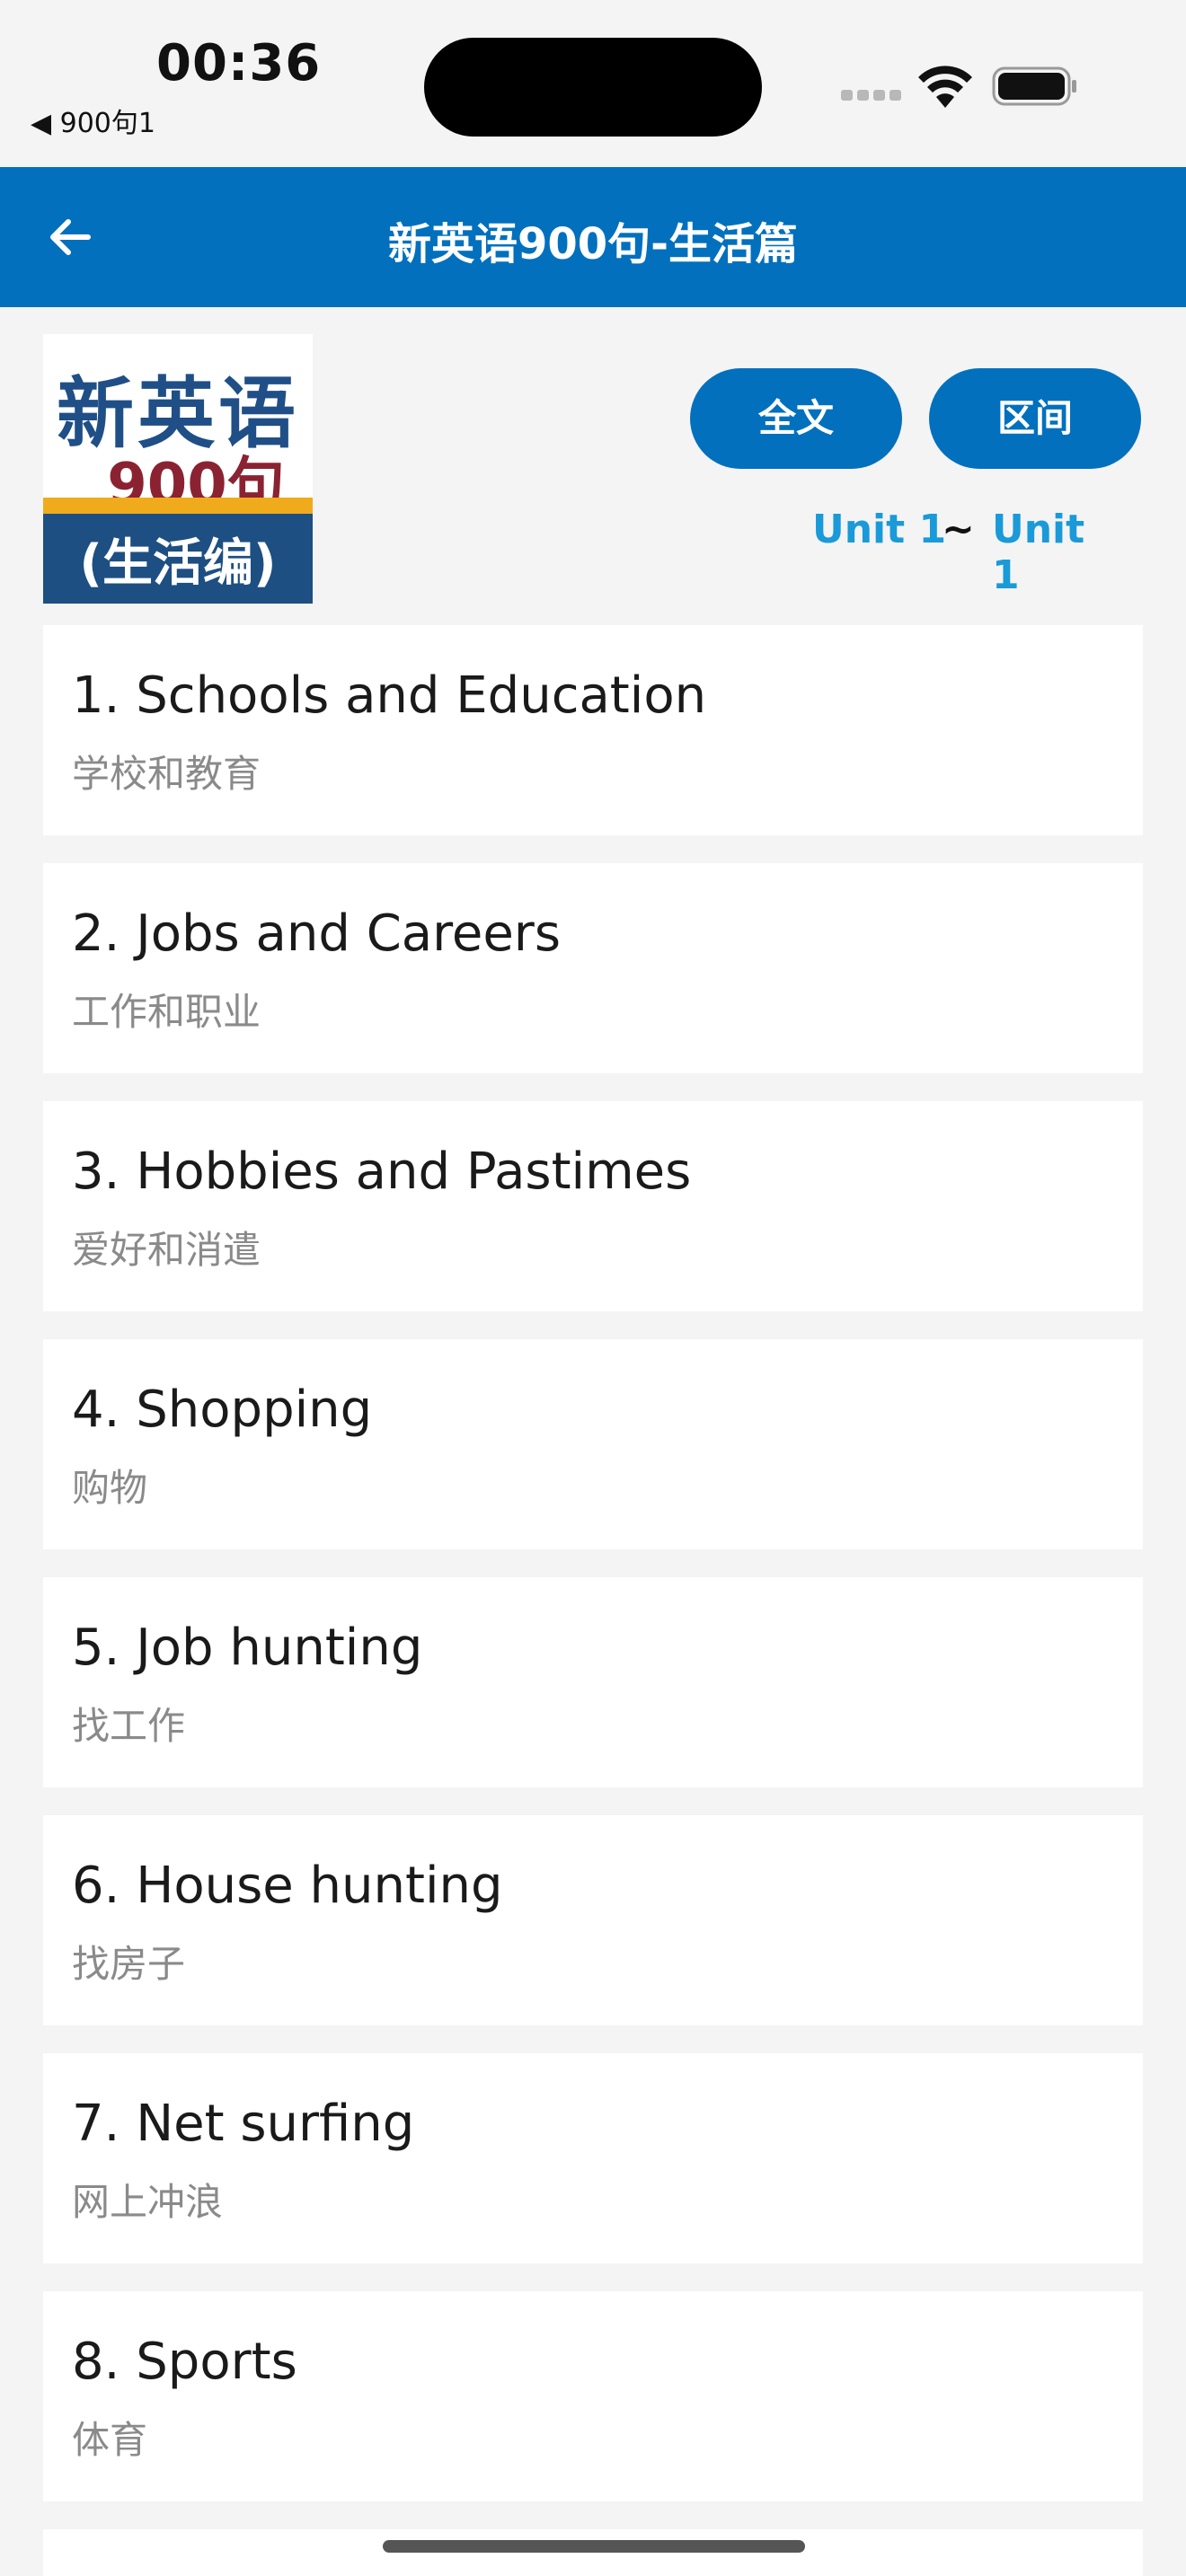 This screenshot has width=1186, height=2576. I want to click on unit-title: 5. Job hunting, so click(247, 1648).